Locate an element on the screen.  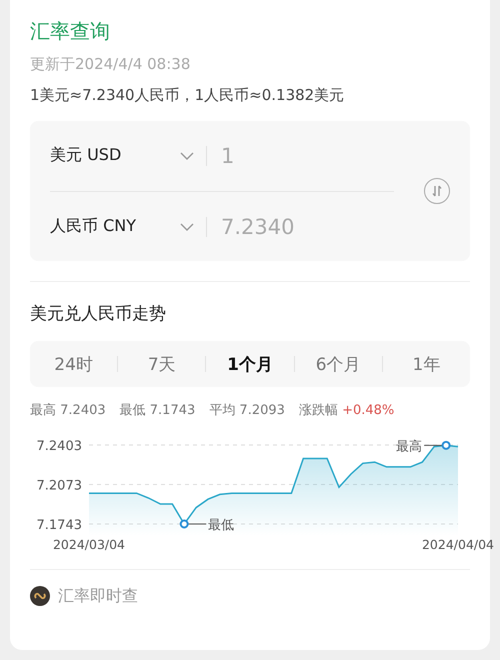
y-tick-label: 7.2403 is located at coordinates (59, 446).